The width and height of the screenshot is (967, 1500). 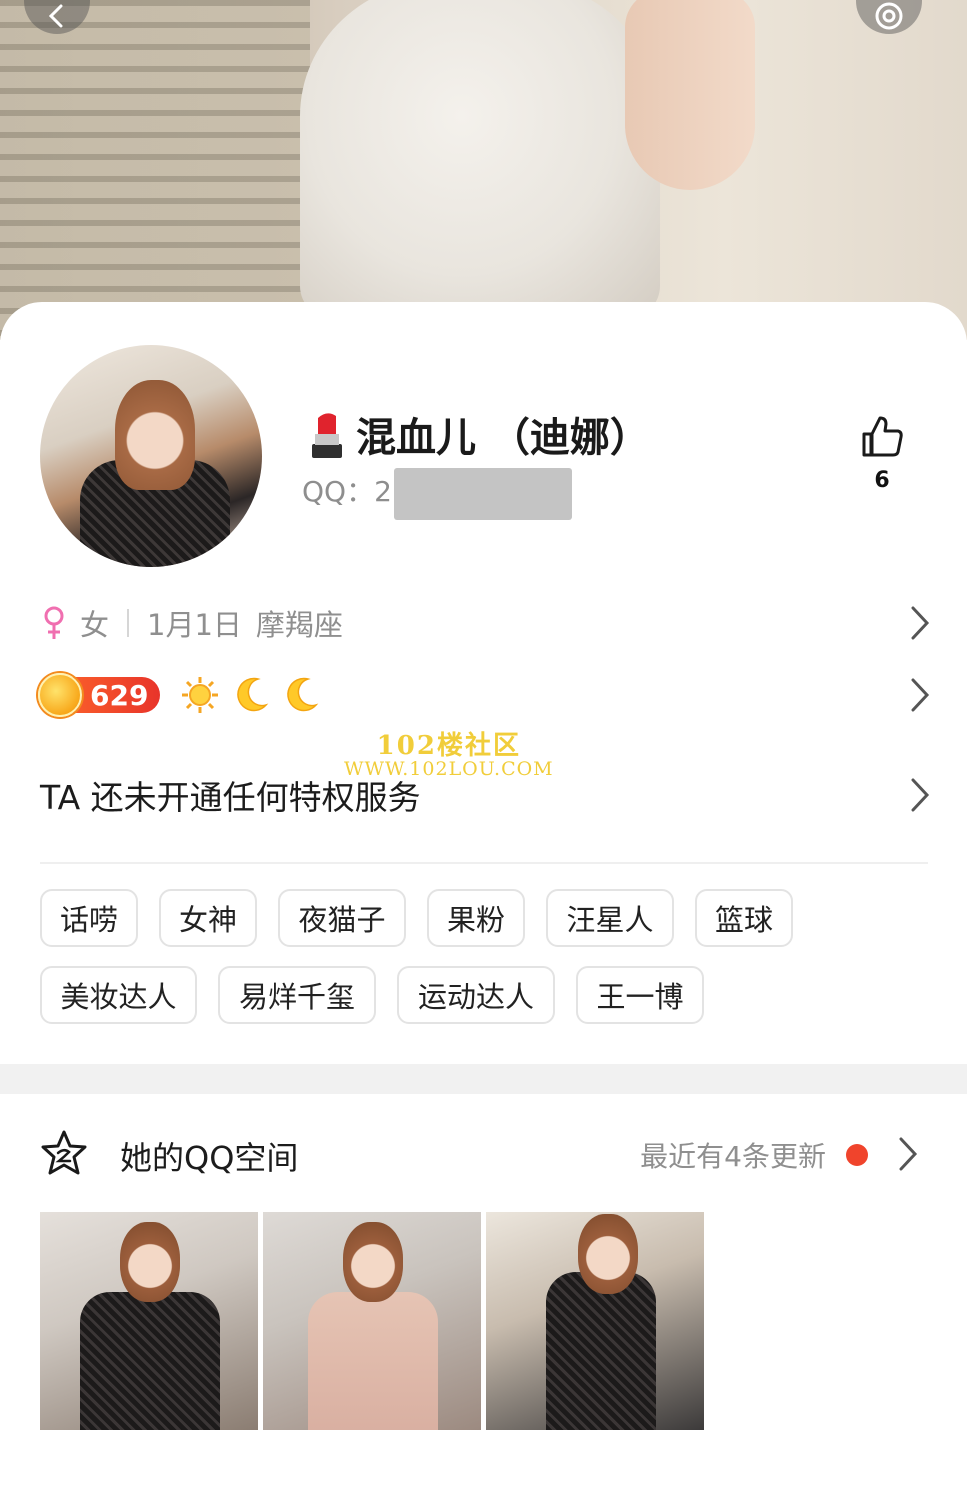 What do you see at coordinates (299, 625) in the screenshot?
I see `zodiac-text: 摩羯座` at bounding box center [299, 625].